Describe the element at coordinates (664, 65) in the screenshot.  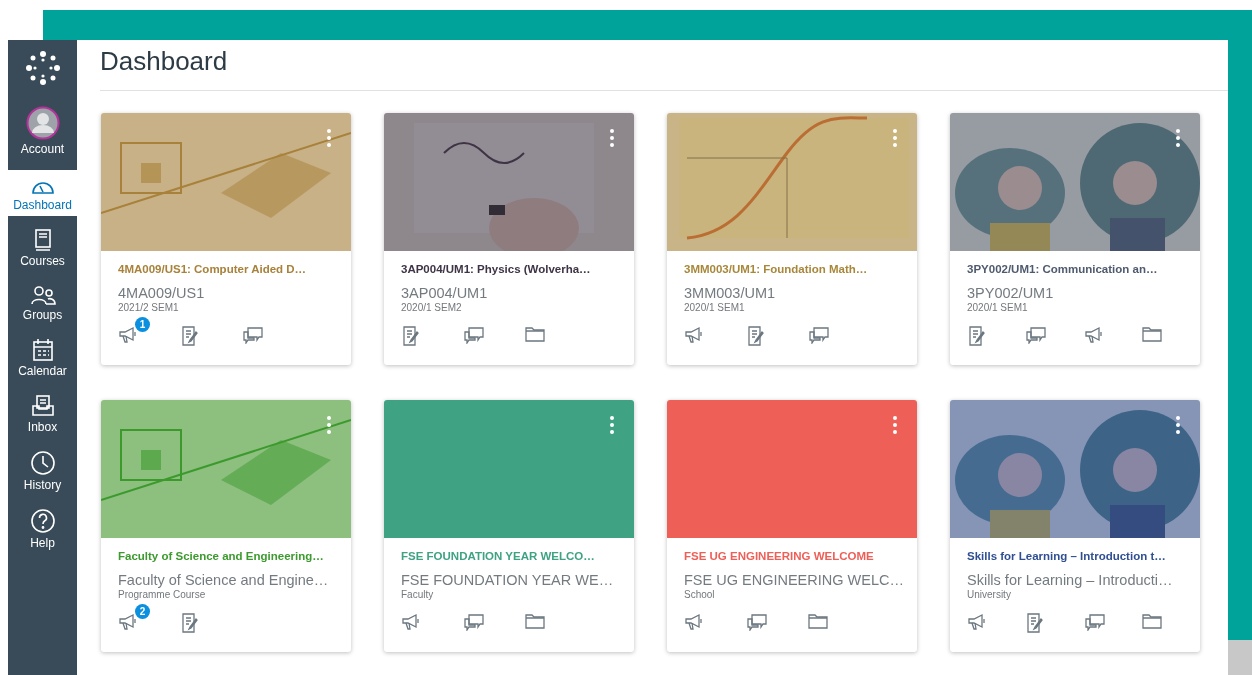
I see `page-title: Dashboard` at that location.